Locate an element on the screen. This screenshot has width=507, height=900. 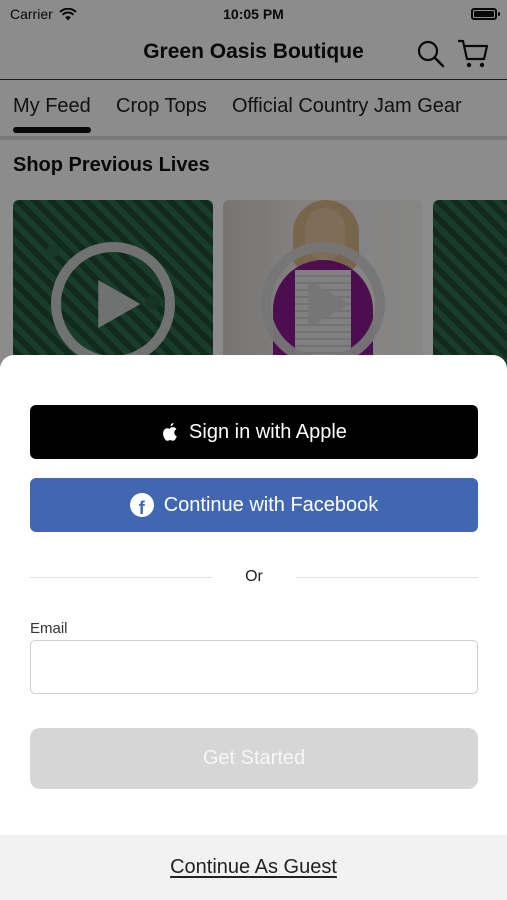
email-field is located at coordinates (254, 667).